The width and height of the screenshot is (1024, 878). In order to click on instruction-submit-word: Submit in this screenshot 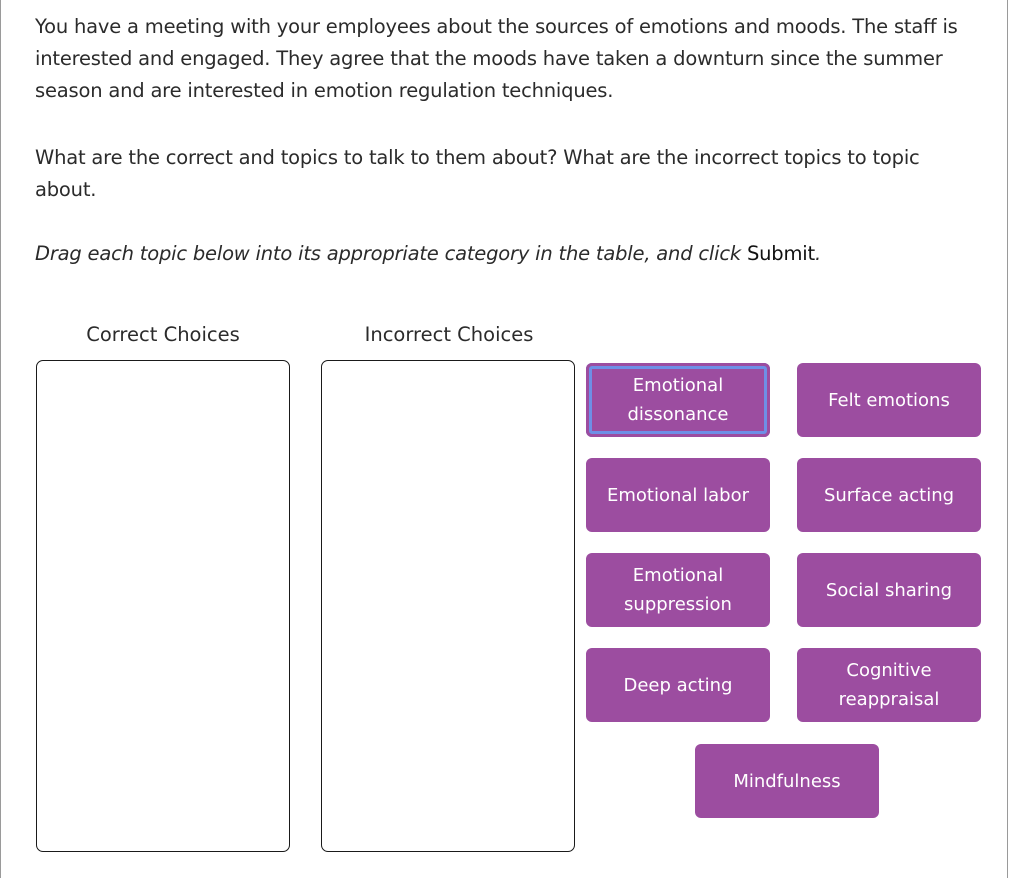, I will do `click(780, 253)`.